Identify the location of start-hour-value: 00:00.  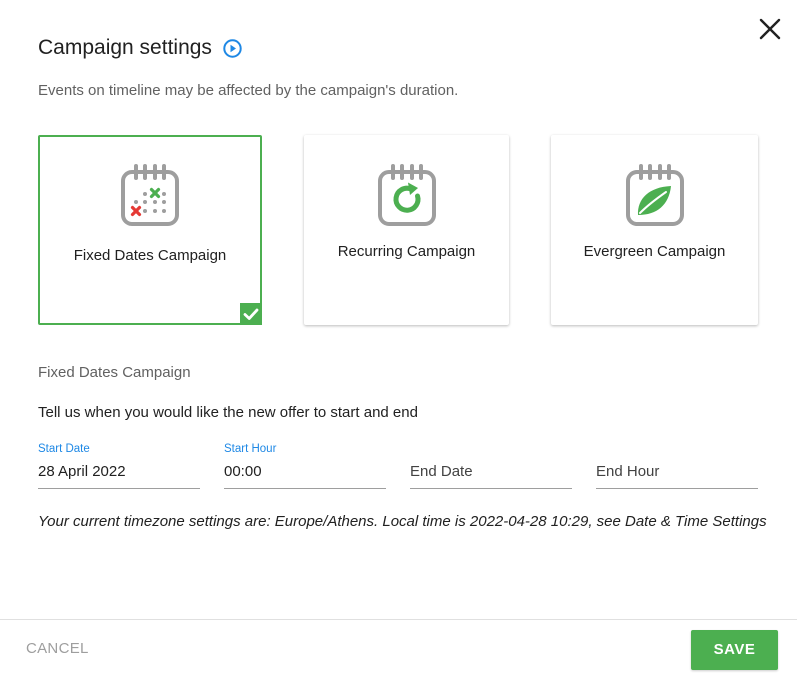
(243, 471).